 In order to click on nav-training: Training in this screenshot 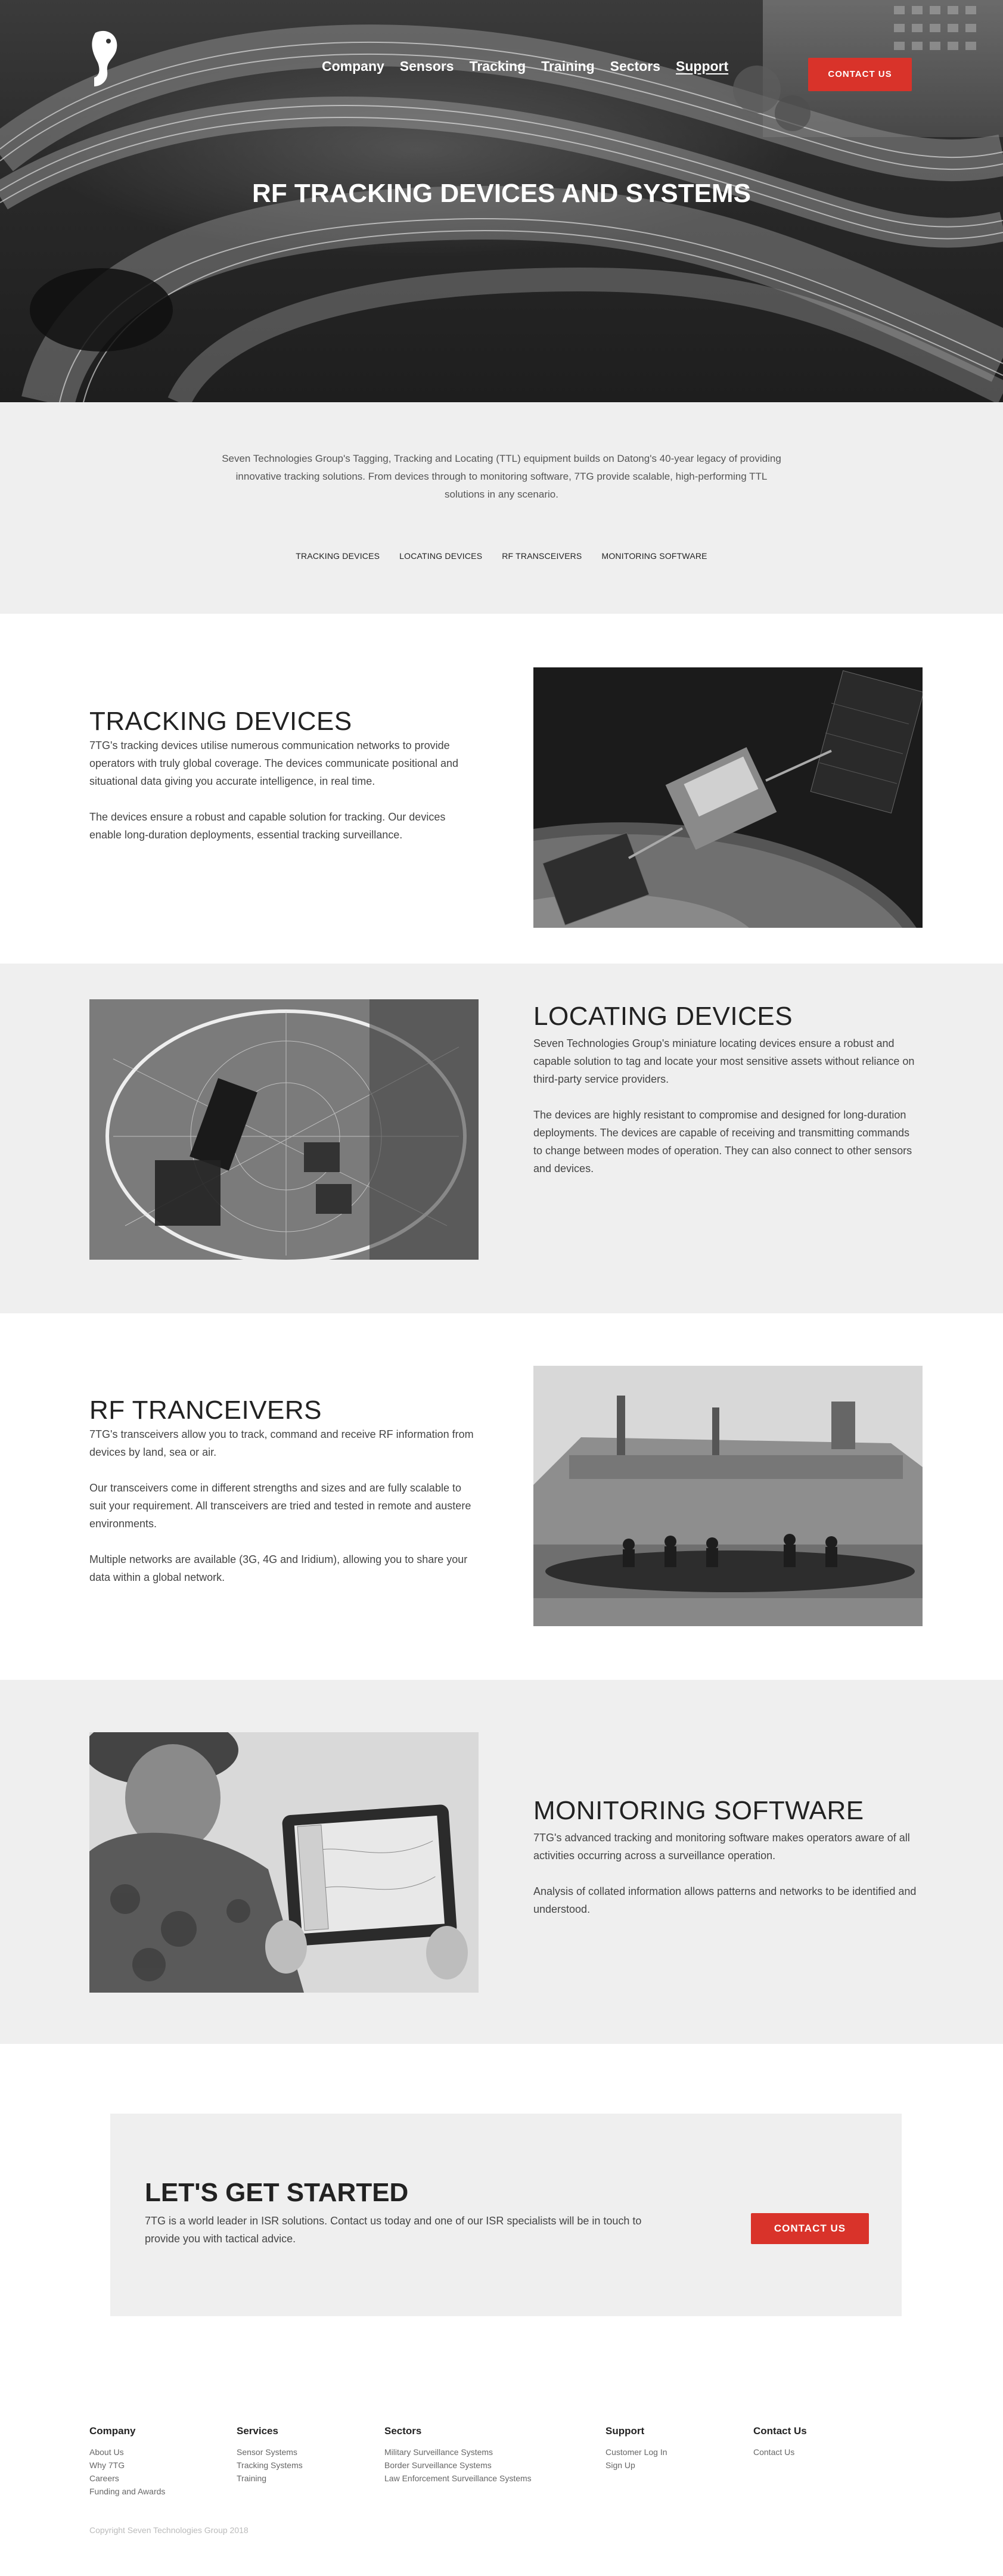, I will do `click(567, 66)`.